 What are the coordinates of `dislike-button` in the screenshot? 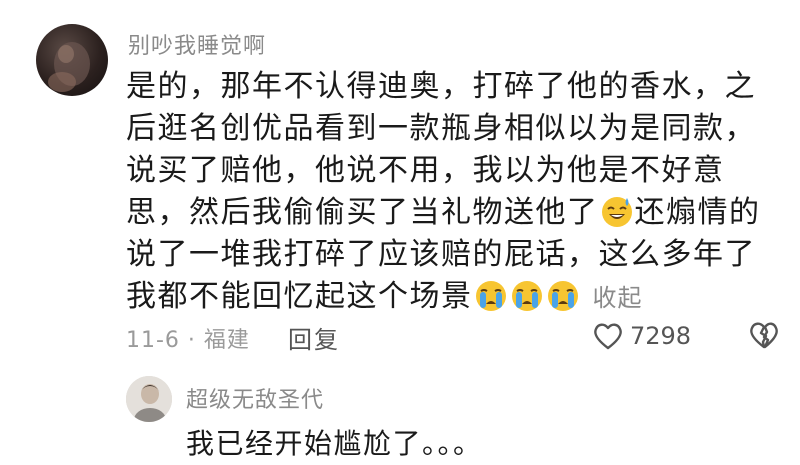 It's located at (764, 335).